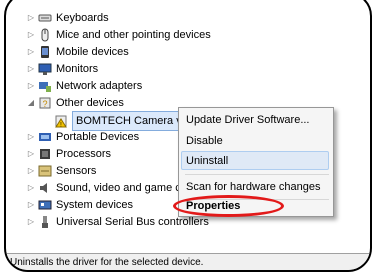 This screenshot has height=278, width=381. I want to click on tree-item-label: Keyboards, so click(82, 18).